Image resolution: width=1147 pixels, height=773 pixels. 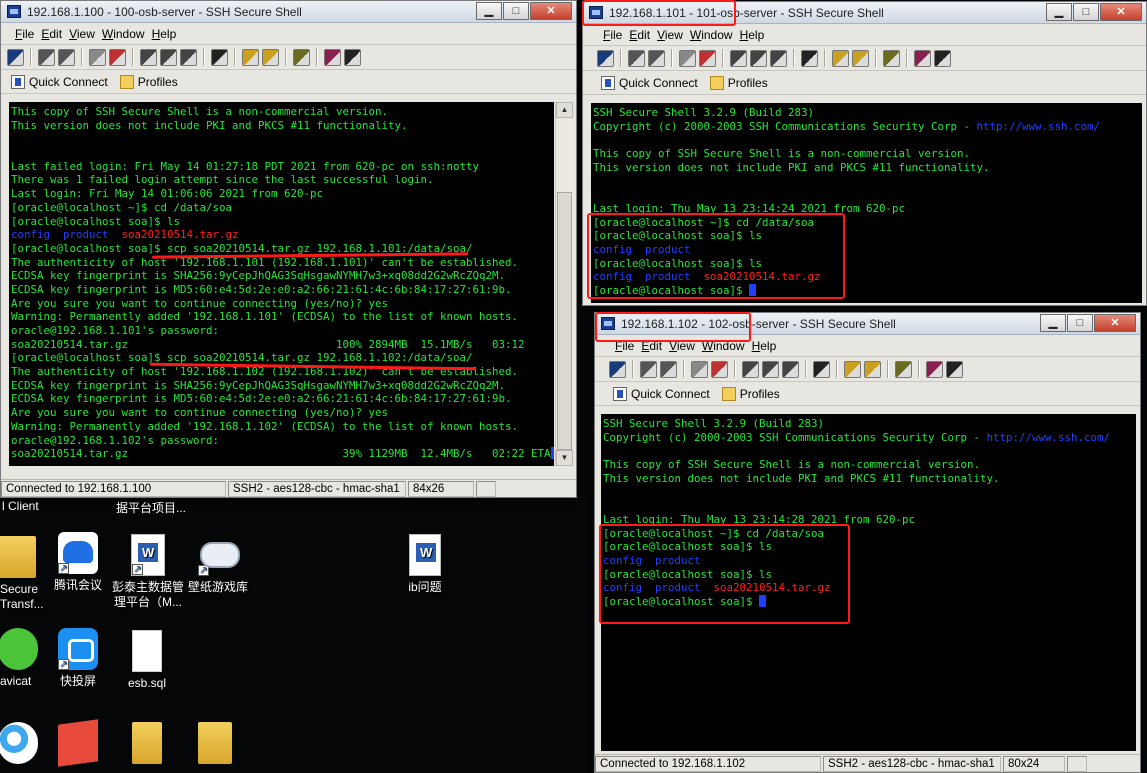 What do you see at coordinates (147, 660) in the screenshot?
I see `desktop-icon-esb-sql: esb.sql` at bounding box center [147, 660].